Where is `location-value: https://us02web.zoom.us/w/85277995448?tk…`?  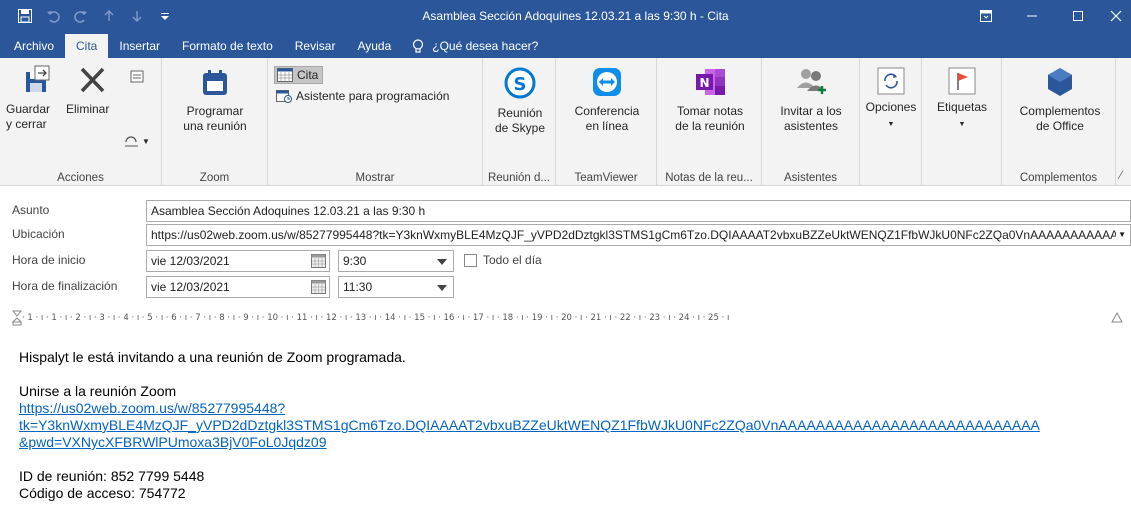 location-value: https://us02web.zoom.us/w/85277995448?tk… is located at coordinates (635, 235).